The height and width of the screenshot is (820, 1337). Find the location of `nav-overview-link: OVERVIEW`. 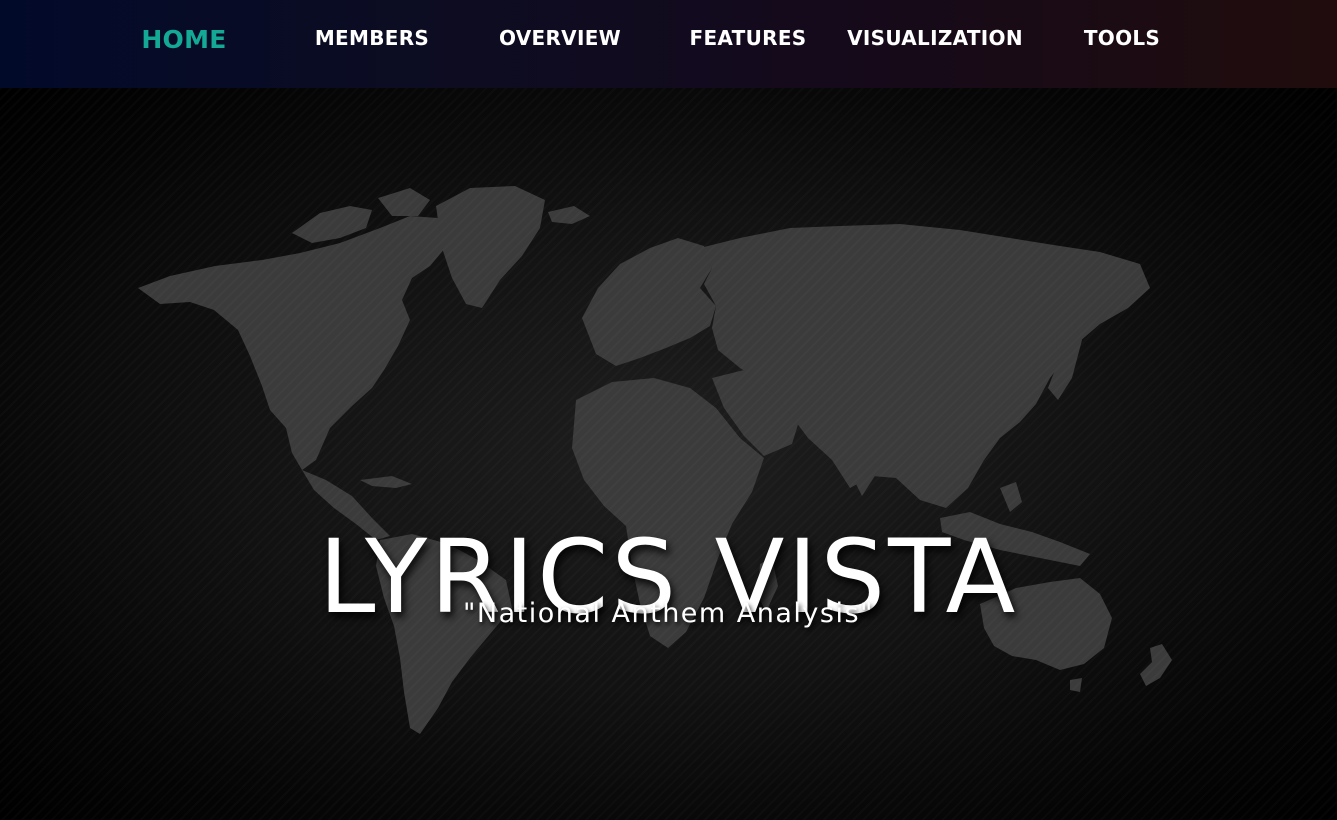

nav-overview-link: OVERVIEW is located at coordinates (560, 38).